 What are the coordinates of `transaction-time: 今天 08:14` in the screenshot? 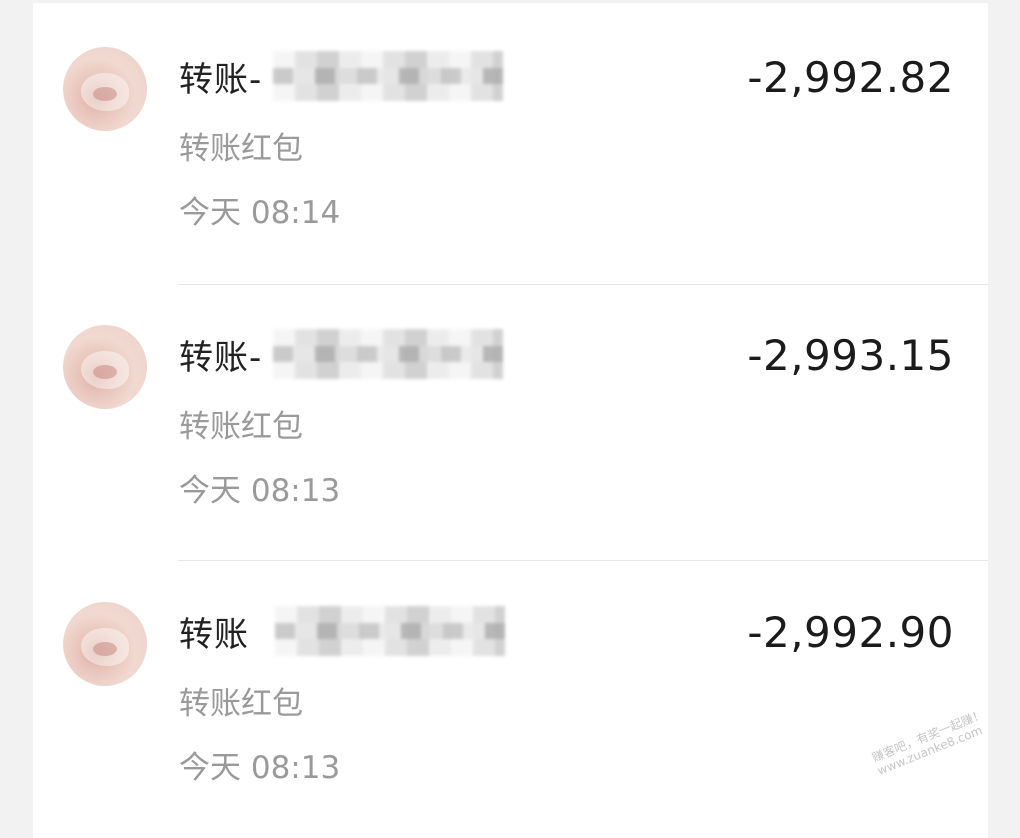 It's located at (260, 213).